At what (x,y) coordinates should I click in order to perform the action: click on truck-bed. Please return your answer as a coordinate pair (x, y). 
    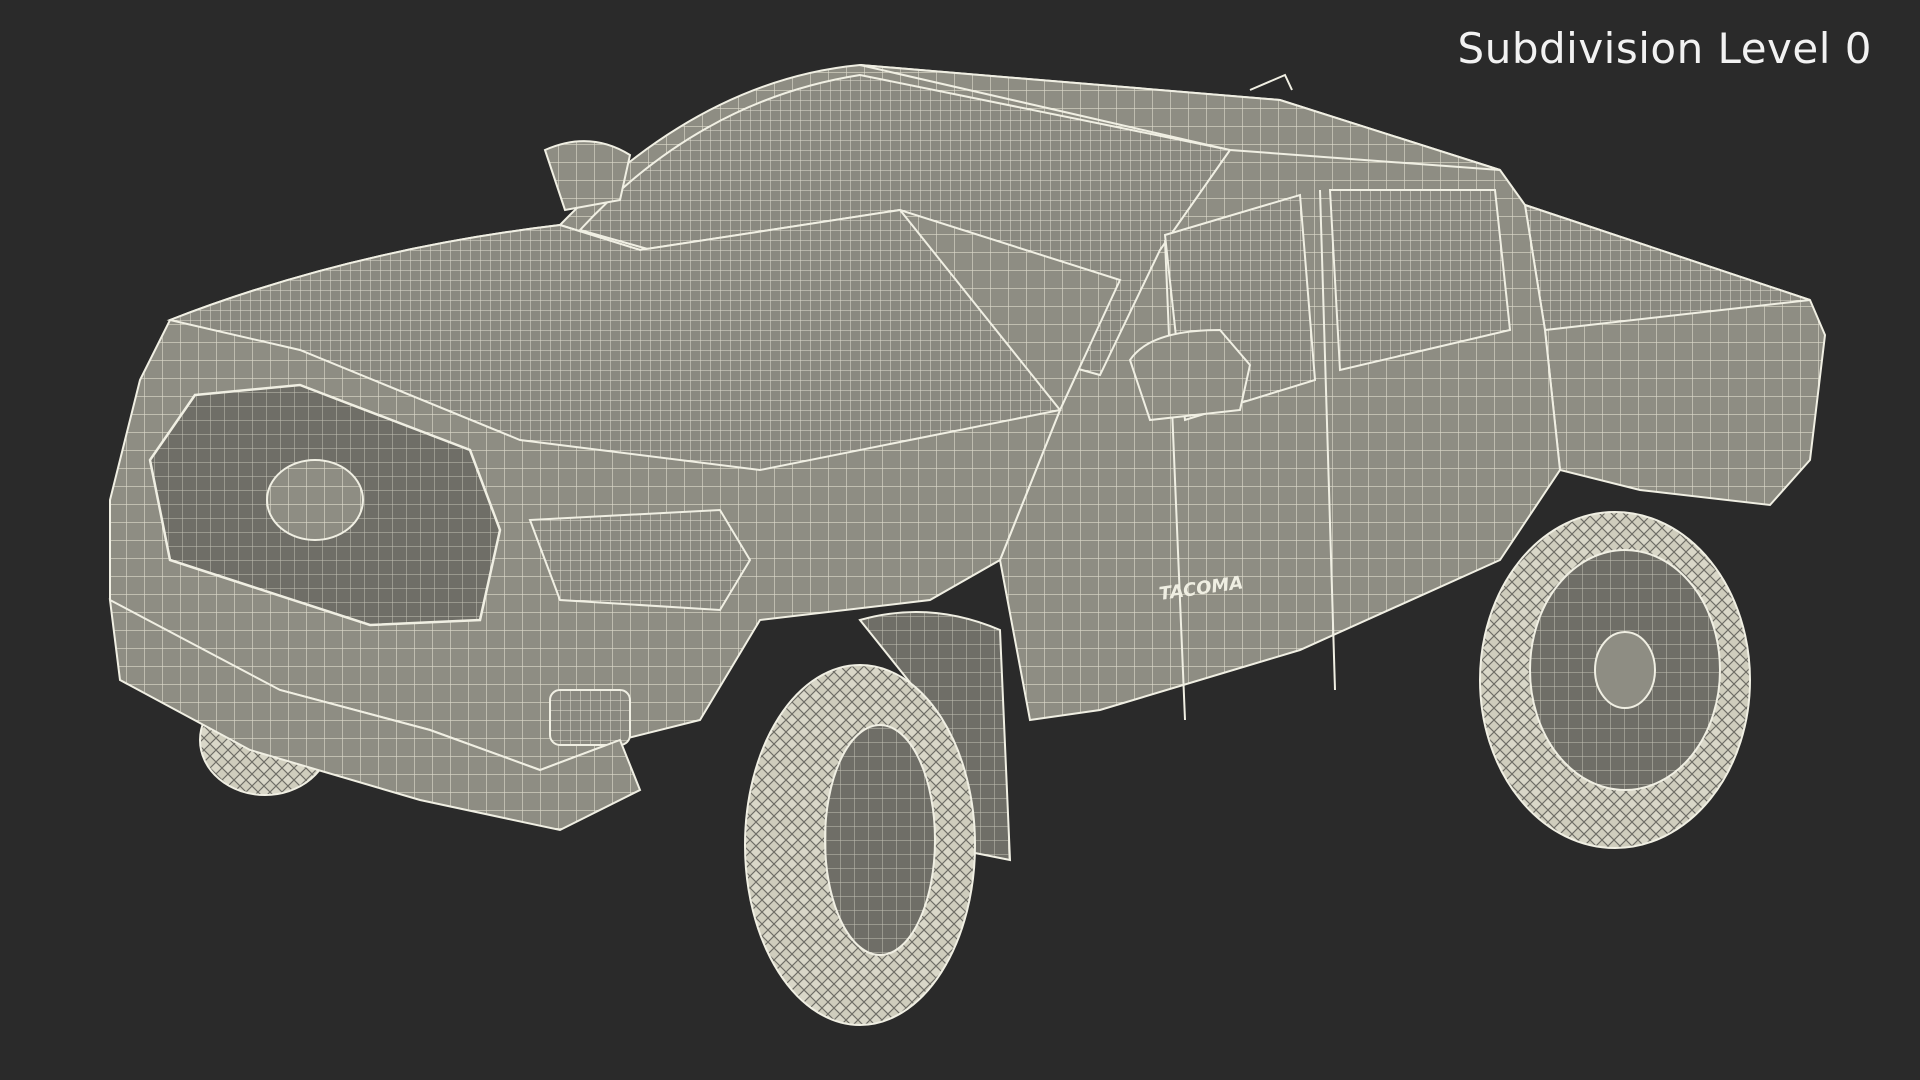
    Looking at the image, I should click on (1675, 355).